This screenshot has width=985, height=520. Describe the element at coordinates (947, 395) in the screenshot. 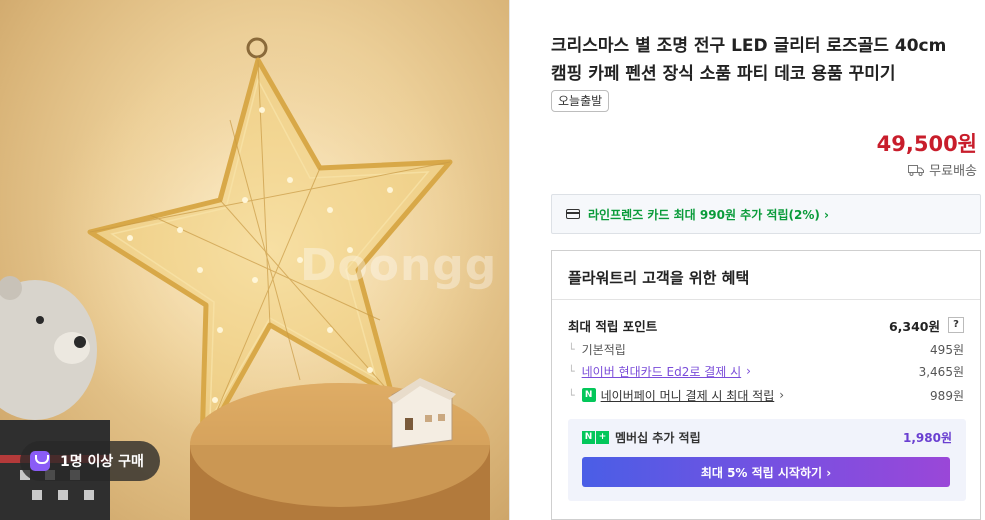

I see `pay-points-value: 989원` at that location.